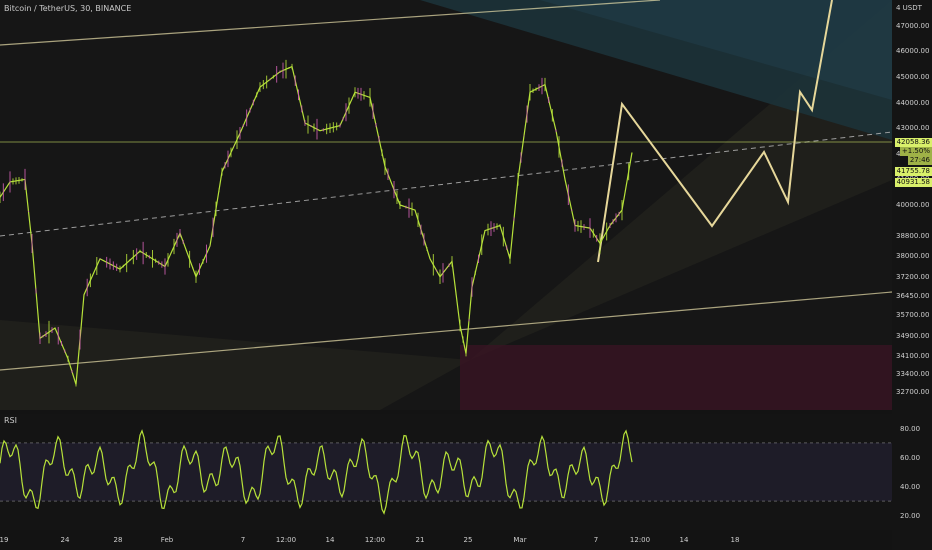 The image size is (932, 550). What do you see at coordinates (909, 8) in the screenshot?
I see `price-axis-currency: 4 USDT` at bounding box center [909, 8].